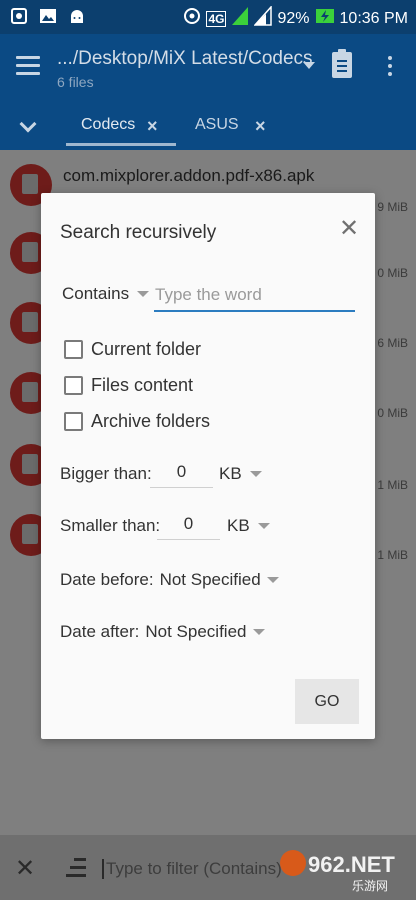 The width and height of the screenshot is (416, 900). I want to click on tab-bar: Codecs × ASUS ×, so click(208, 127).